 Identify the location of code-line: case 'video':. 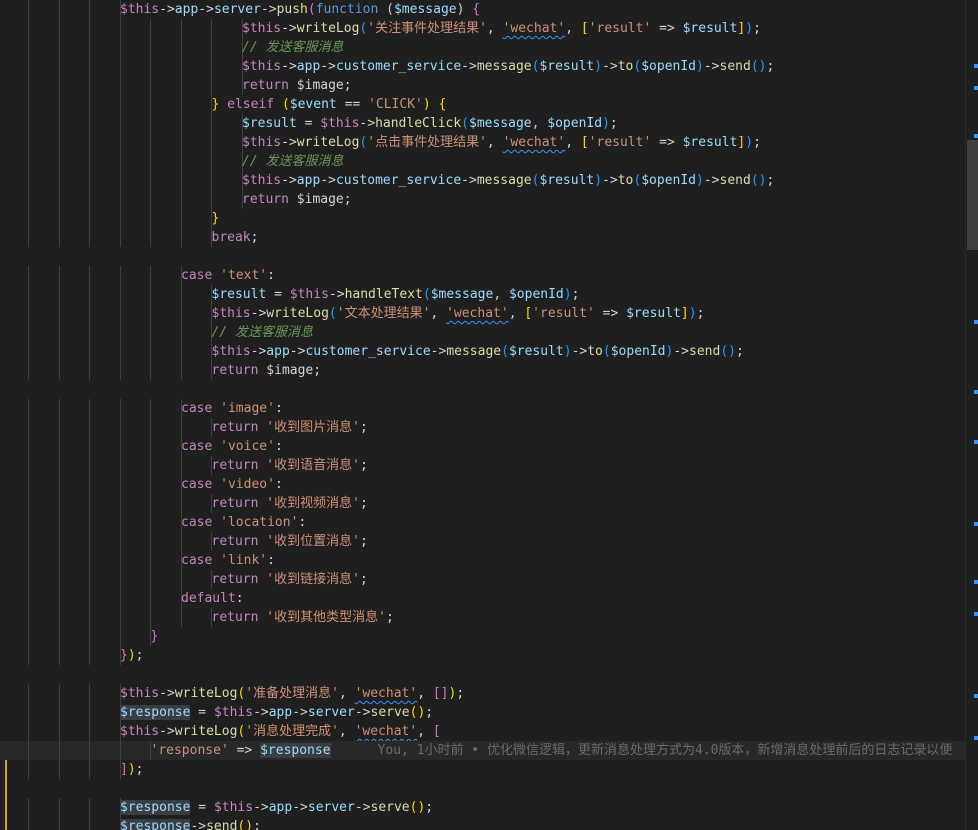
(482, 484).